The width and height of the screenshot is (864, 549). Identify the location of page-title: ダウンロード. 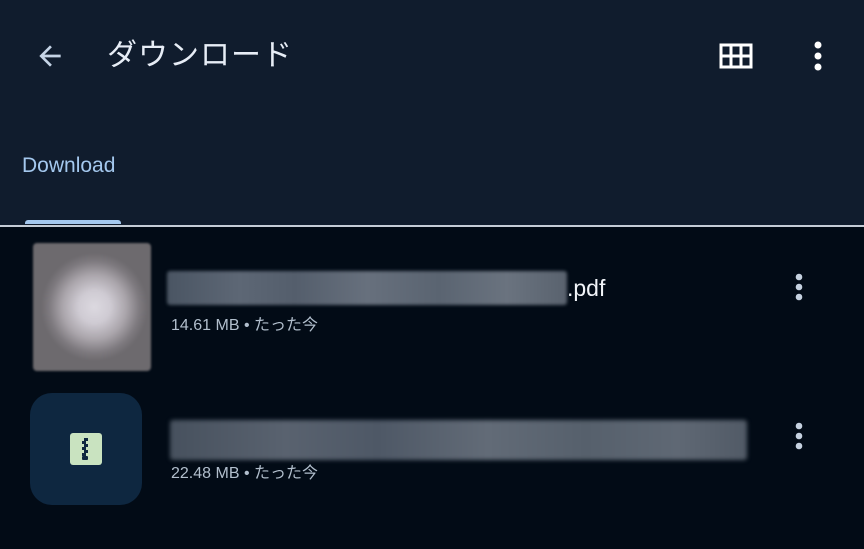
(200, 55).